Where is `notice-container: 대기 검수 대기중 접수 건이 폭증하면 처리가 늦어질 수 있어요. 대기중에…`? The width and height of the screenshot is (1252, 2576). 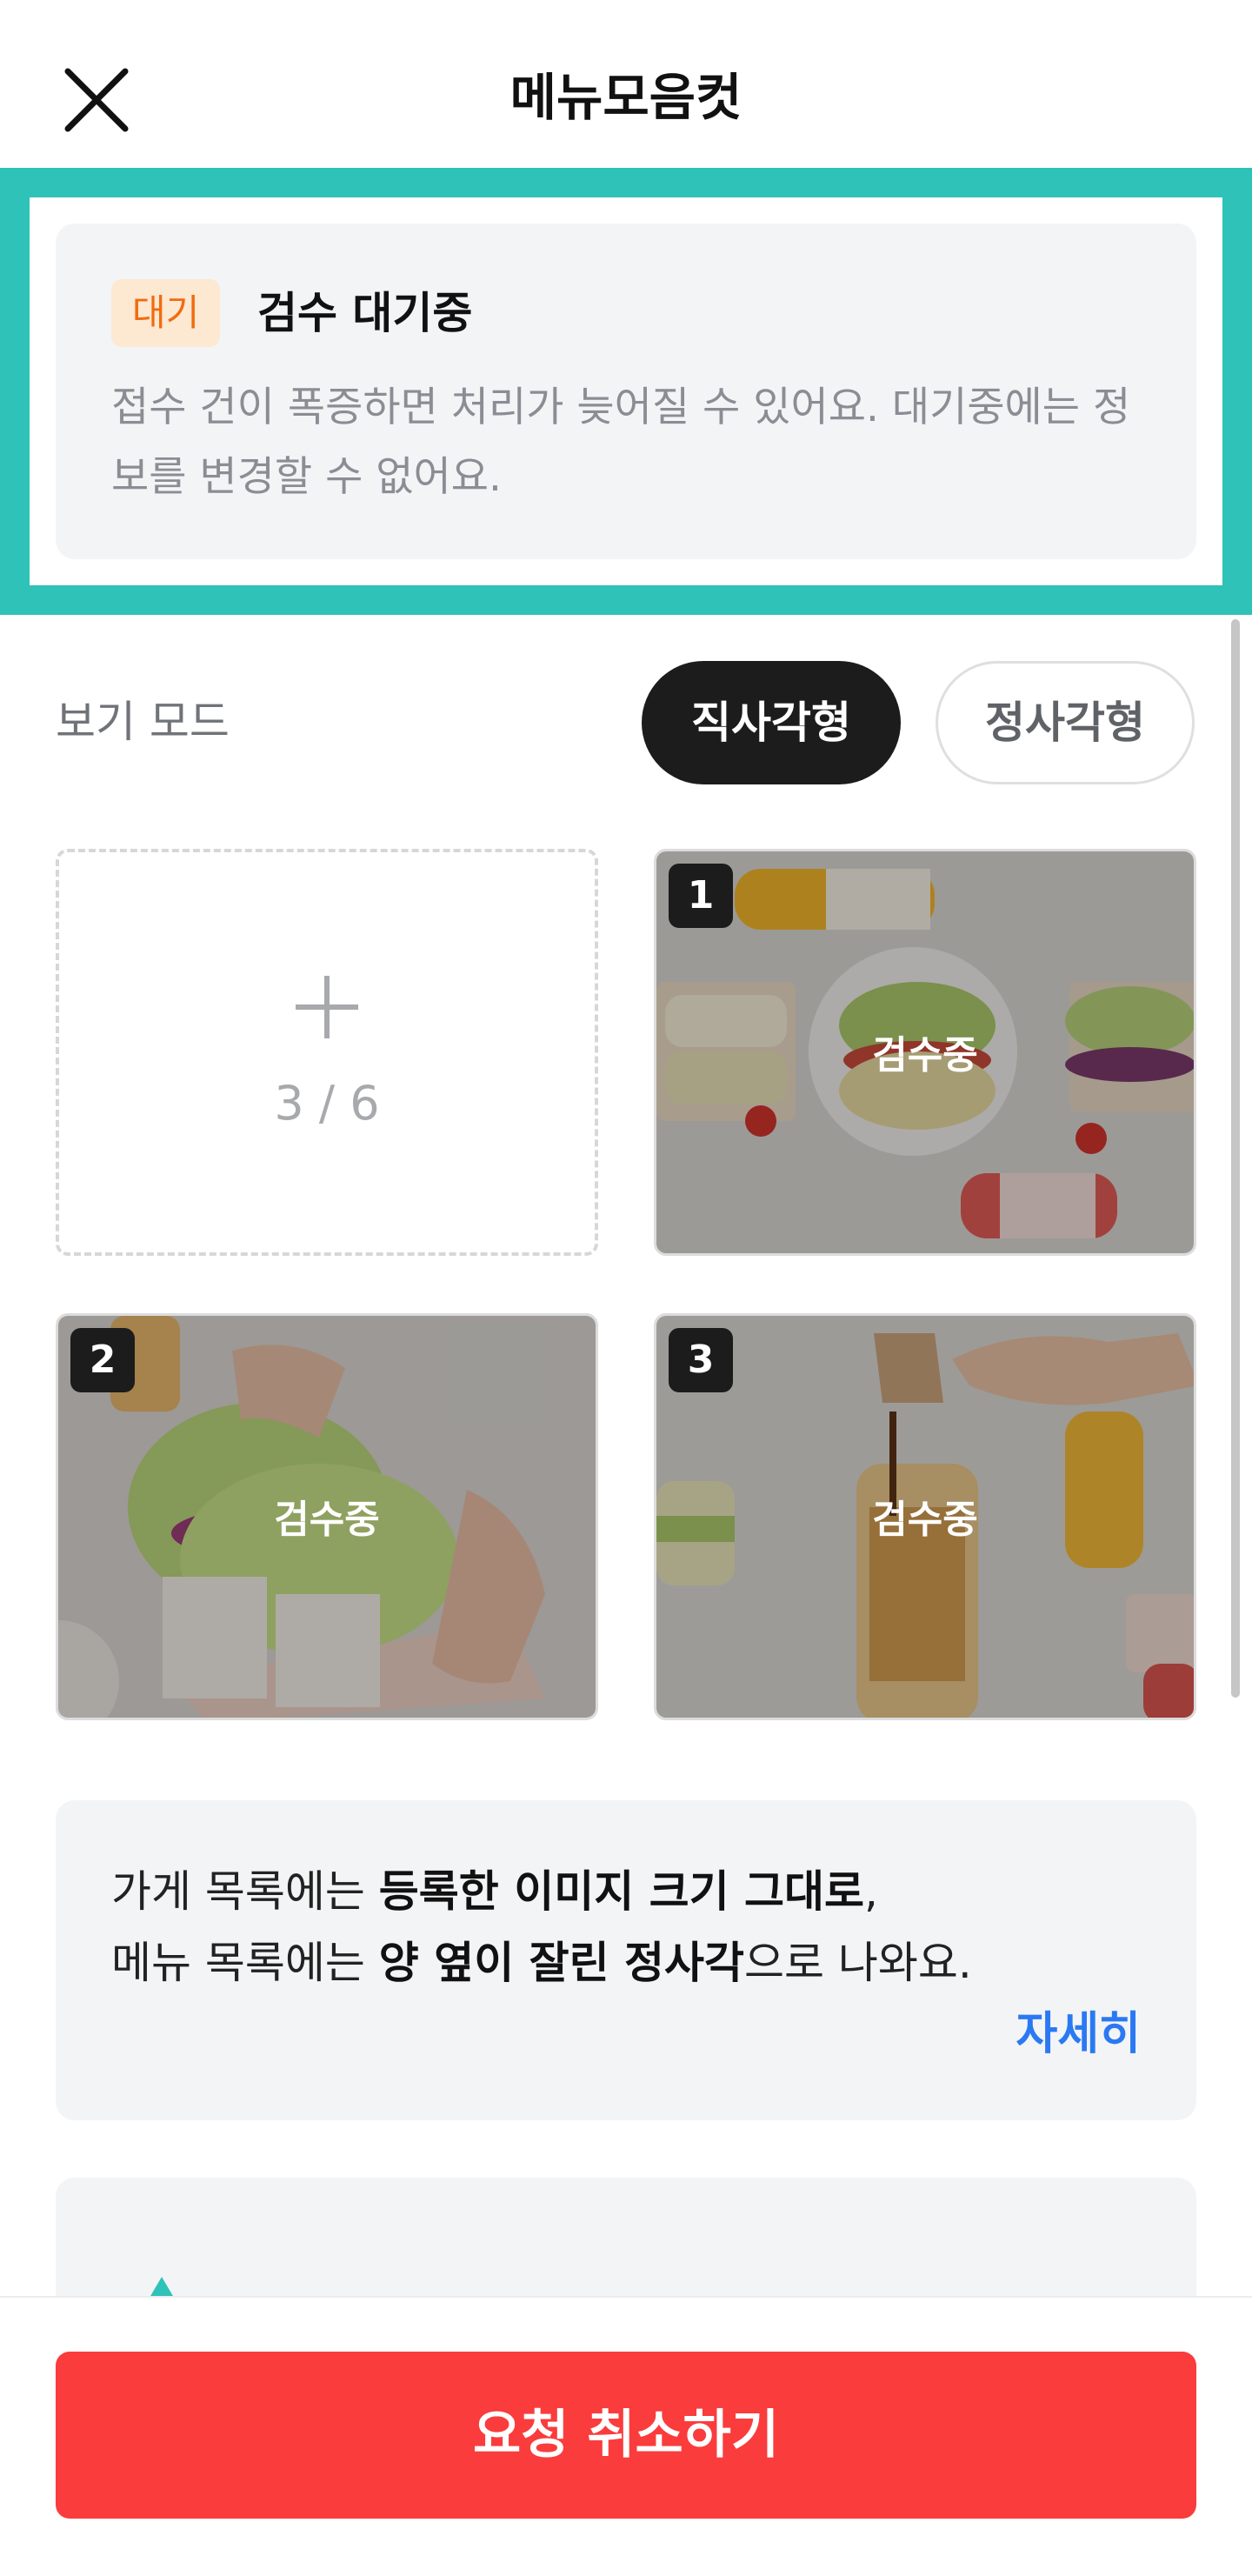
notice-container: 대기 검수 대기중 접수 건이 폭증하면 처리가 늦어질 수 있어요. 대기중에… is located at coordinates (626, 391).